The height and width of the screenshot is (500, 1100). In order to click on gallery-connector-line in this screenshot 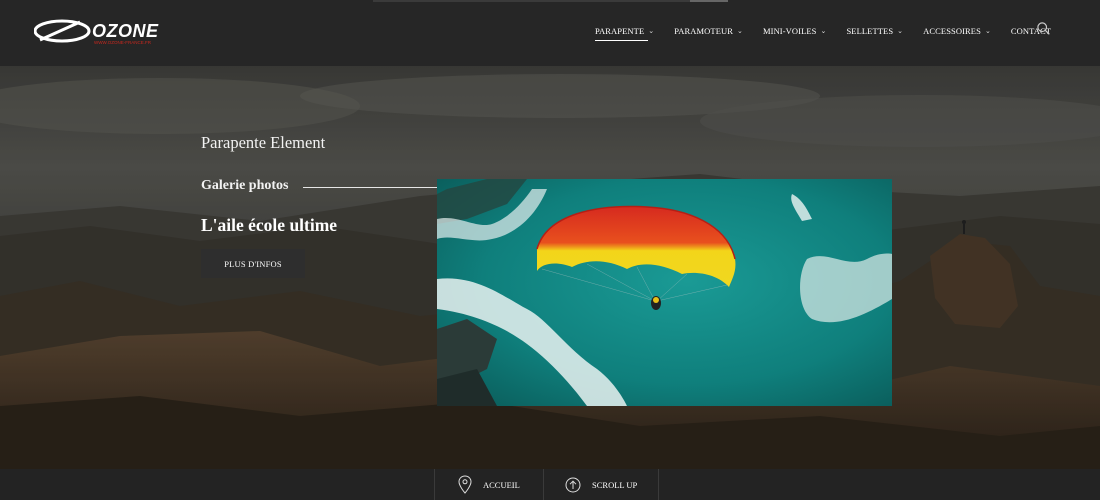, I will do `click(371, 187)`.